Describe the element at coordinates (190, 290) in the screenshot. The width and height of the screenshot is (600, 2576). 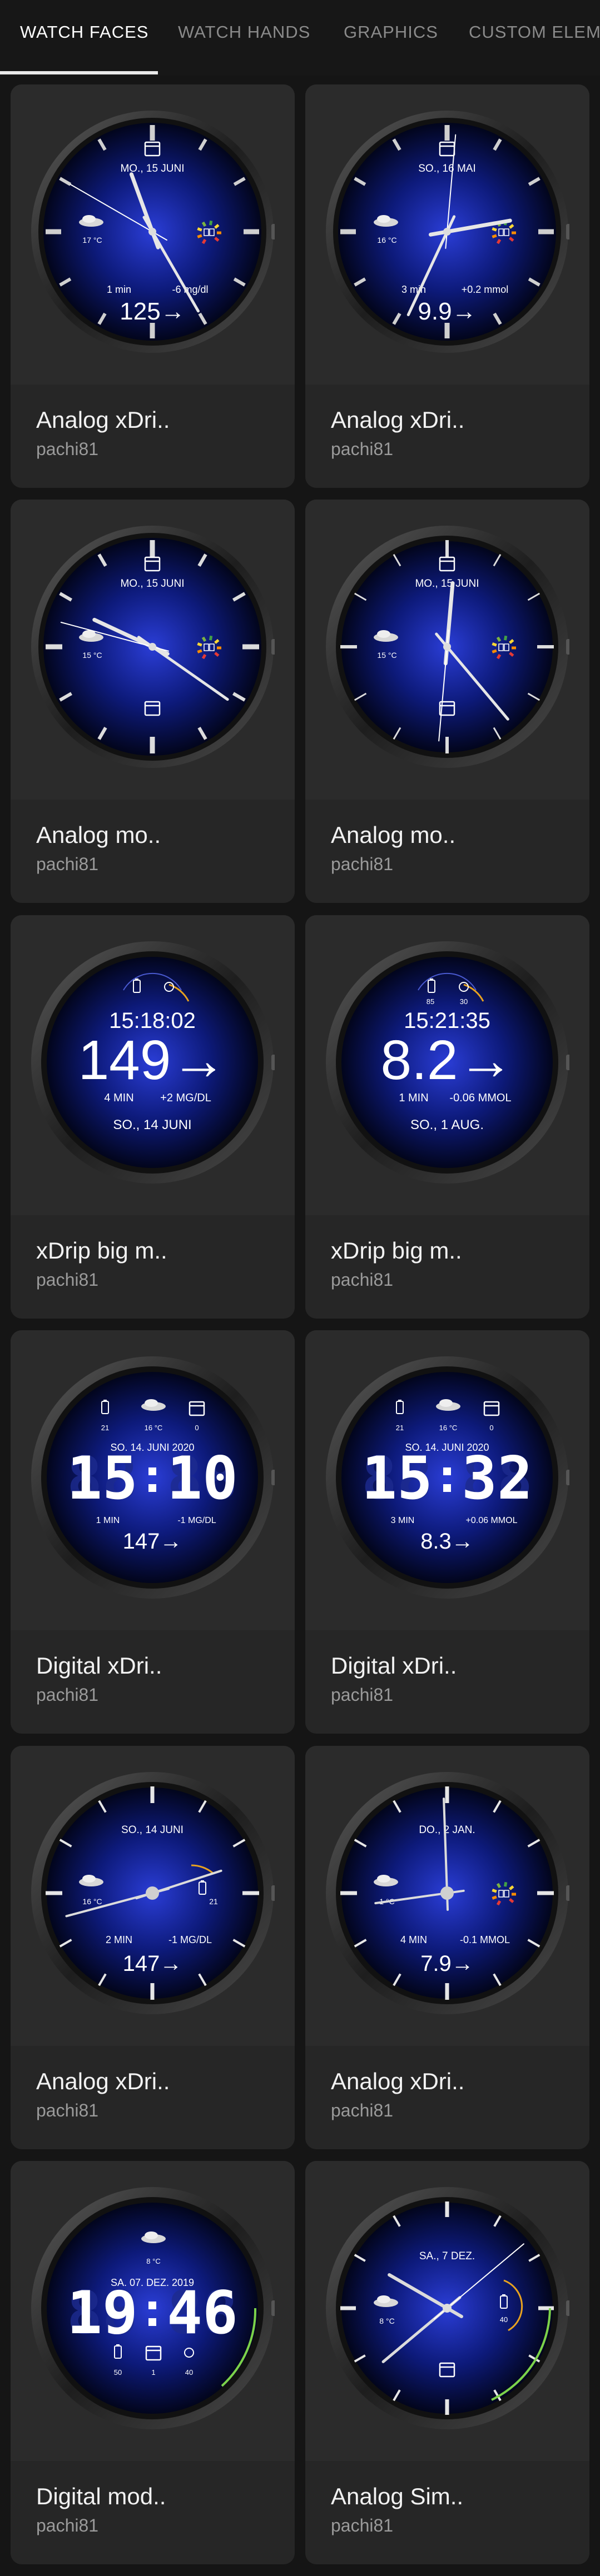
I see `delta-value-label: -6 mg/dl` at that location.